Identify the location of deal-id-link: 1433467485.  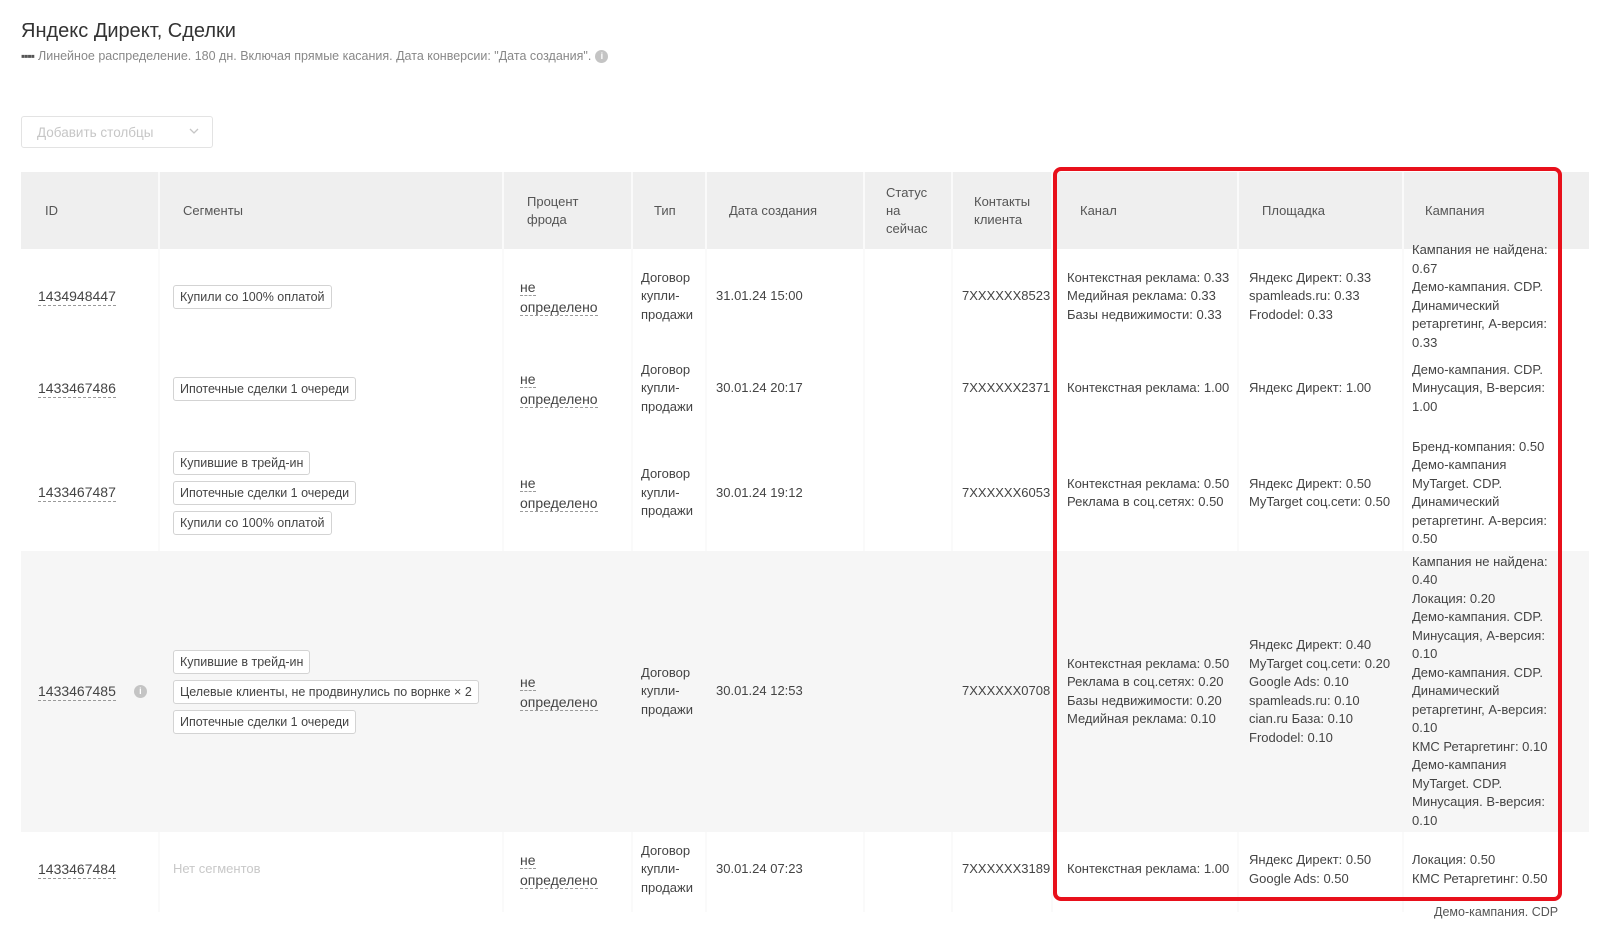
(77, 692).